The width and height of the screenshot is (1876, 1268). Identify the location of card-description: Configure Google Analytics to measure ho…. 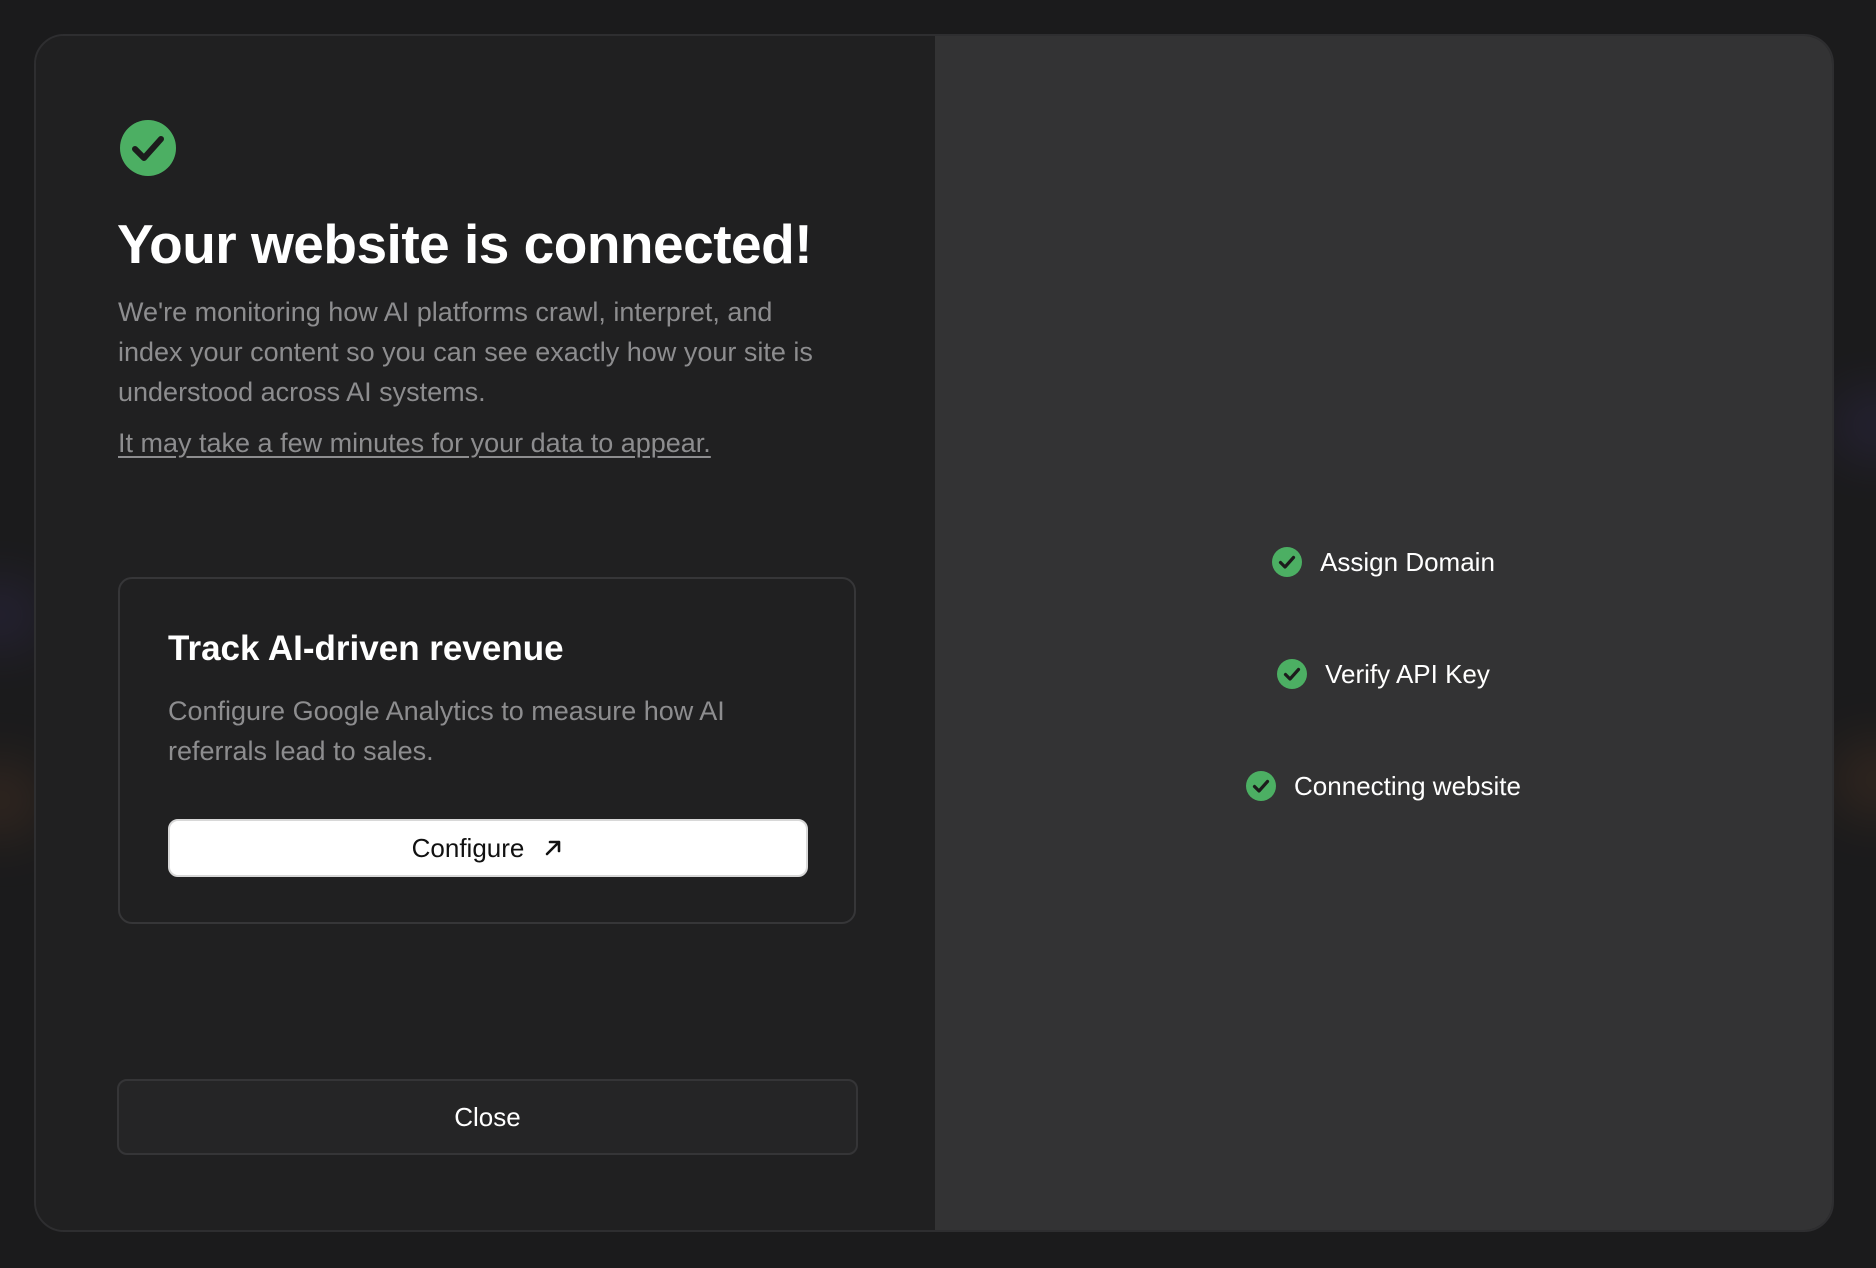
(446, 731).